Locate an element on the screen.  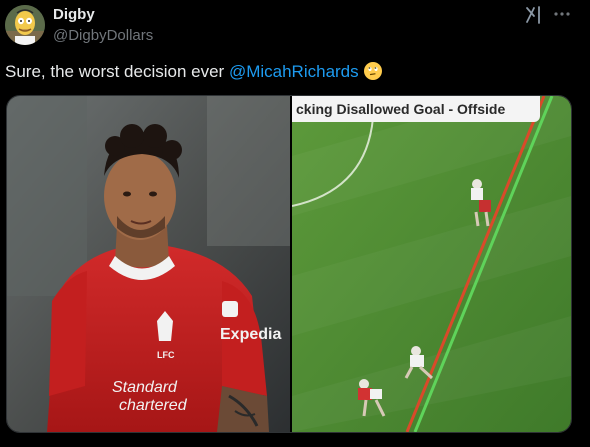
tweet-text-body: Sure, the worst decision ever is located at coordinates (117, 71).